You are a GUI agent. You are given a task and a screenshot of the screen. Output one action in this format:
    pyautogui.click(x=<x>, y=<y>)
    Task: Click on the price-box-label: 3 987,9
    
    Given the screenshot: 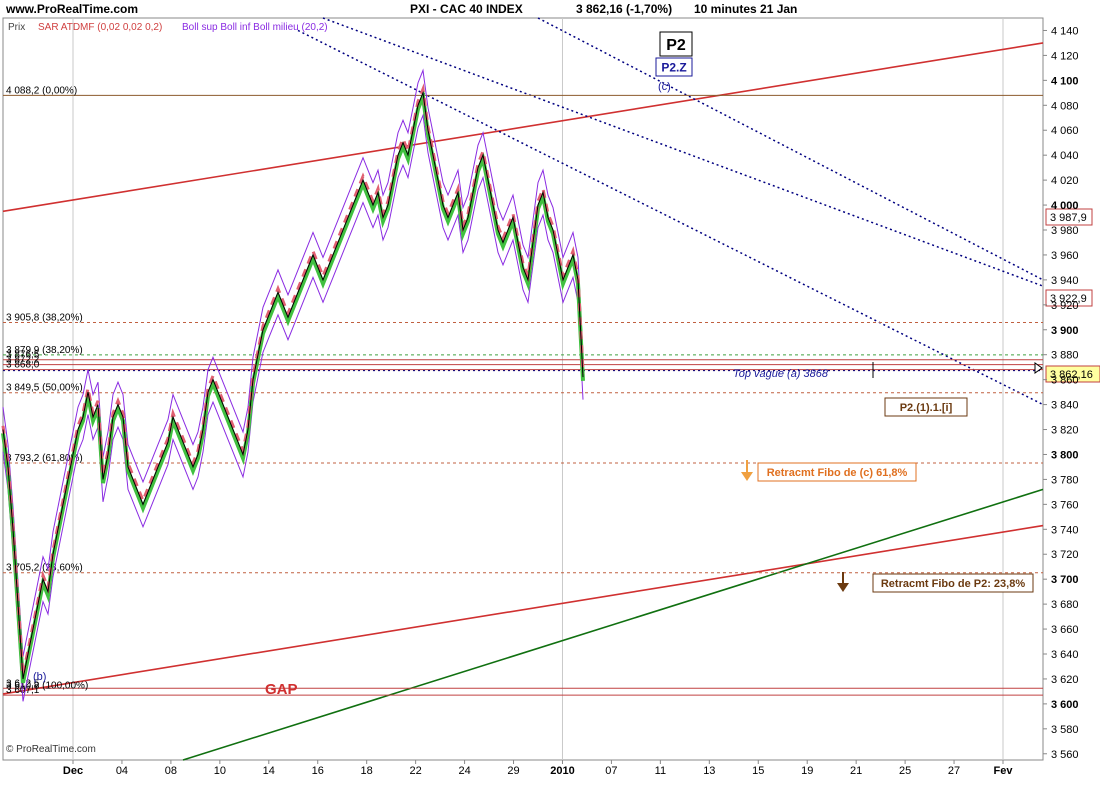 What is the action you would take?
    pyautogui.click(x=1068, y=218)
    